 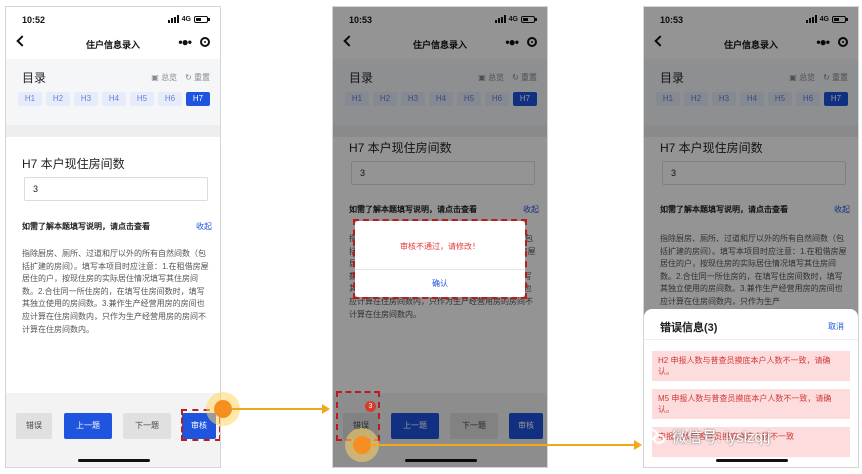 I want to click on status-bar: 10:52 4G, so click(x=113, y=18).